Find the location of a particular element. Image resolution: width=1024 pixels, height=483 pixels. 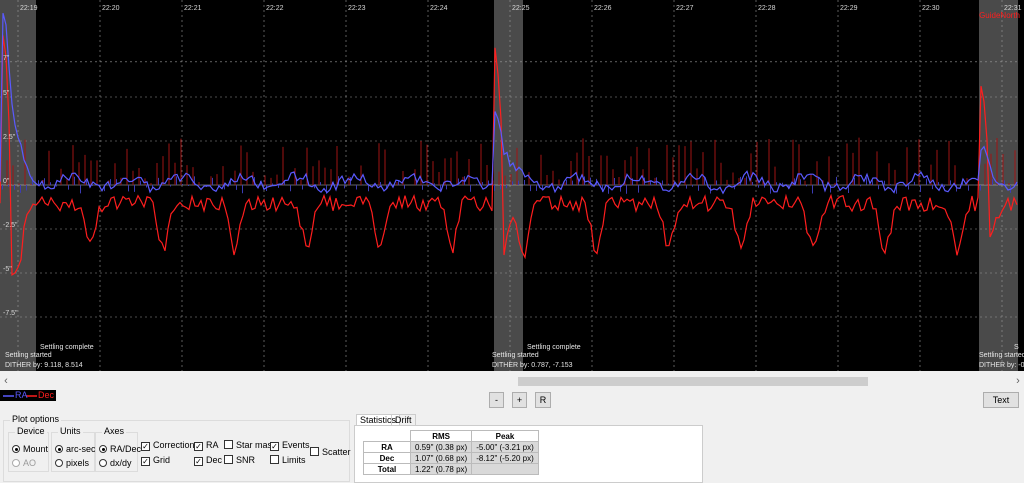

grid-checkbox: ✓ Grid is located at coordinates (155, 460).